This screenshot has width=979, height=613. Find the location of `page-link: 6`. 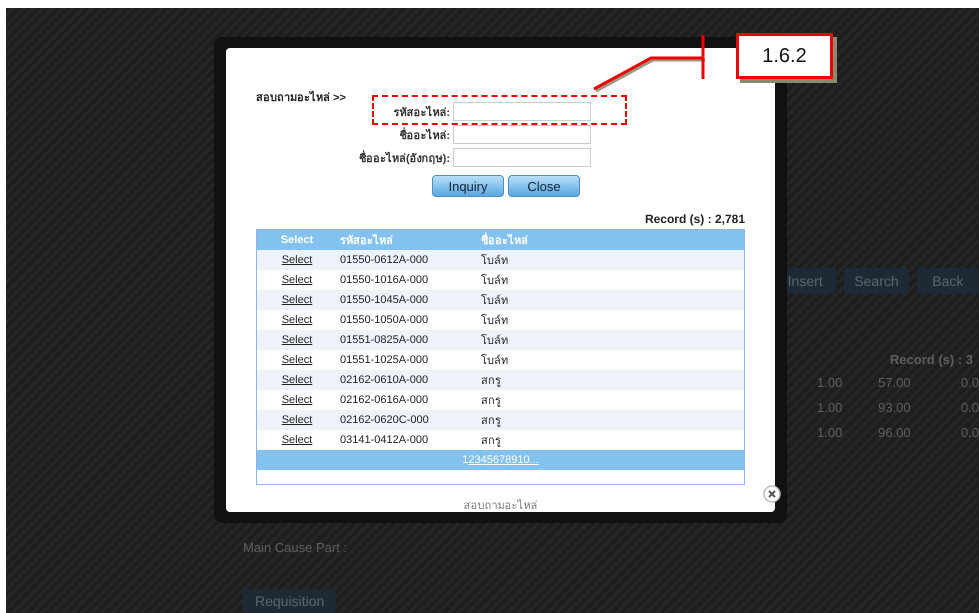

page-link: 6 is located at coordinates (495, 460).